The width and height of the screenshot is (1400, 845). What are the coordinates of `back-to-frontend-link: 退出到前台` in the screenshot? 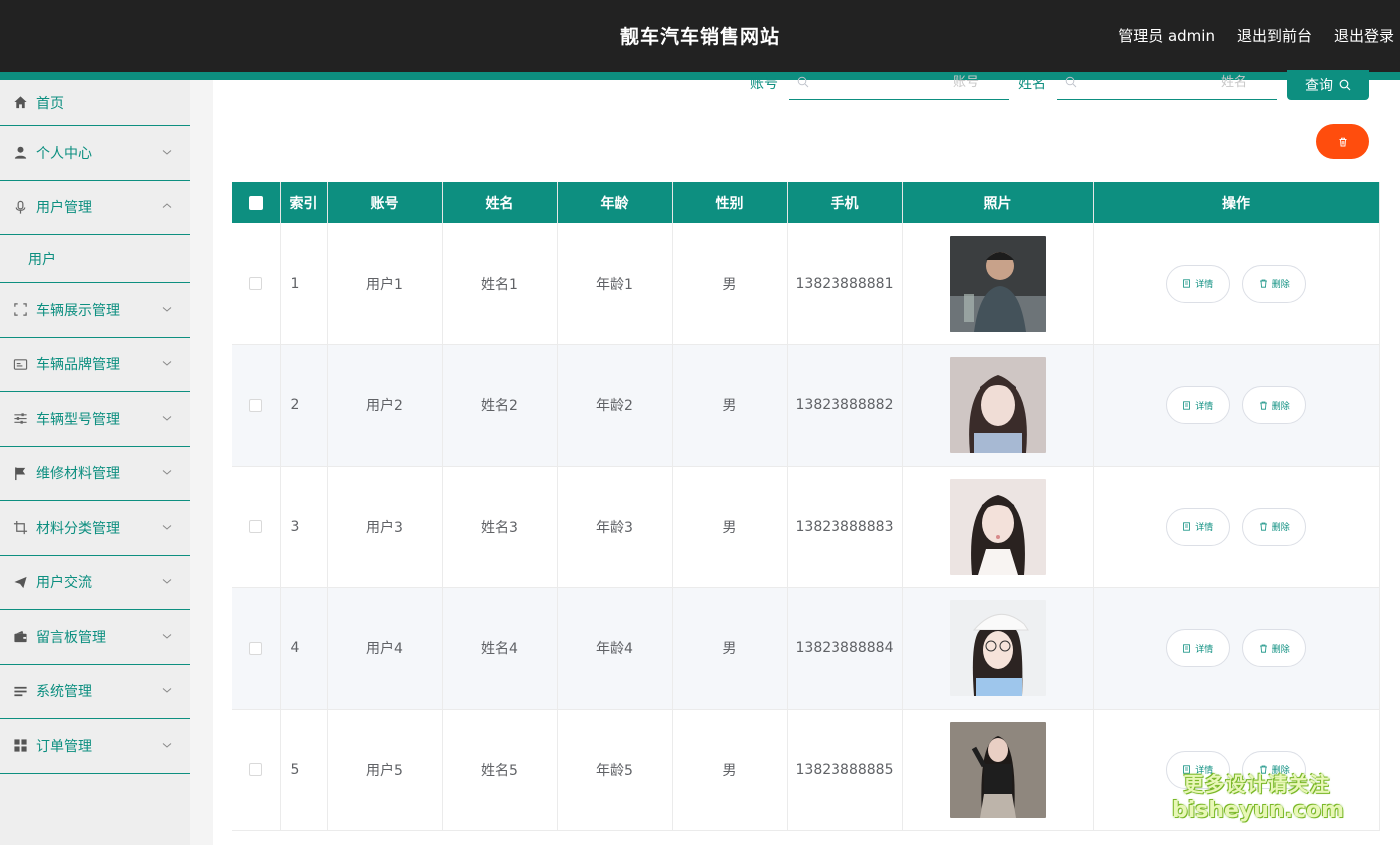 It's located at (1274, 35).